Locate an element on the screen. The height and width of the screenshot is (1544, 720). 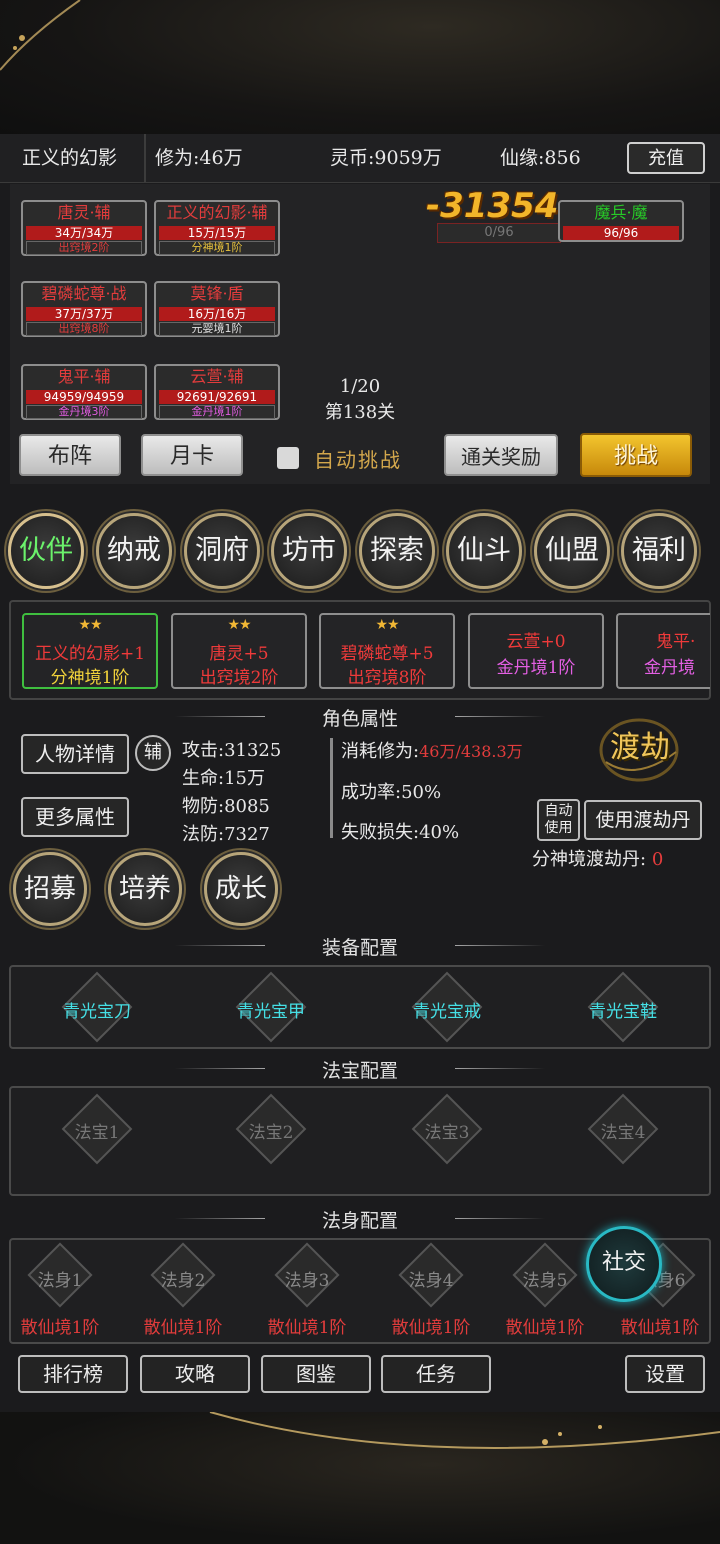
enemy-hp-bar: 96/96 is located at coordinates (621, 233).